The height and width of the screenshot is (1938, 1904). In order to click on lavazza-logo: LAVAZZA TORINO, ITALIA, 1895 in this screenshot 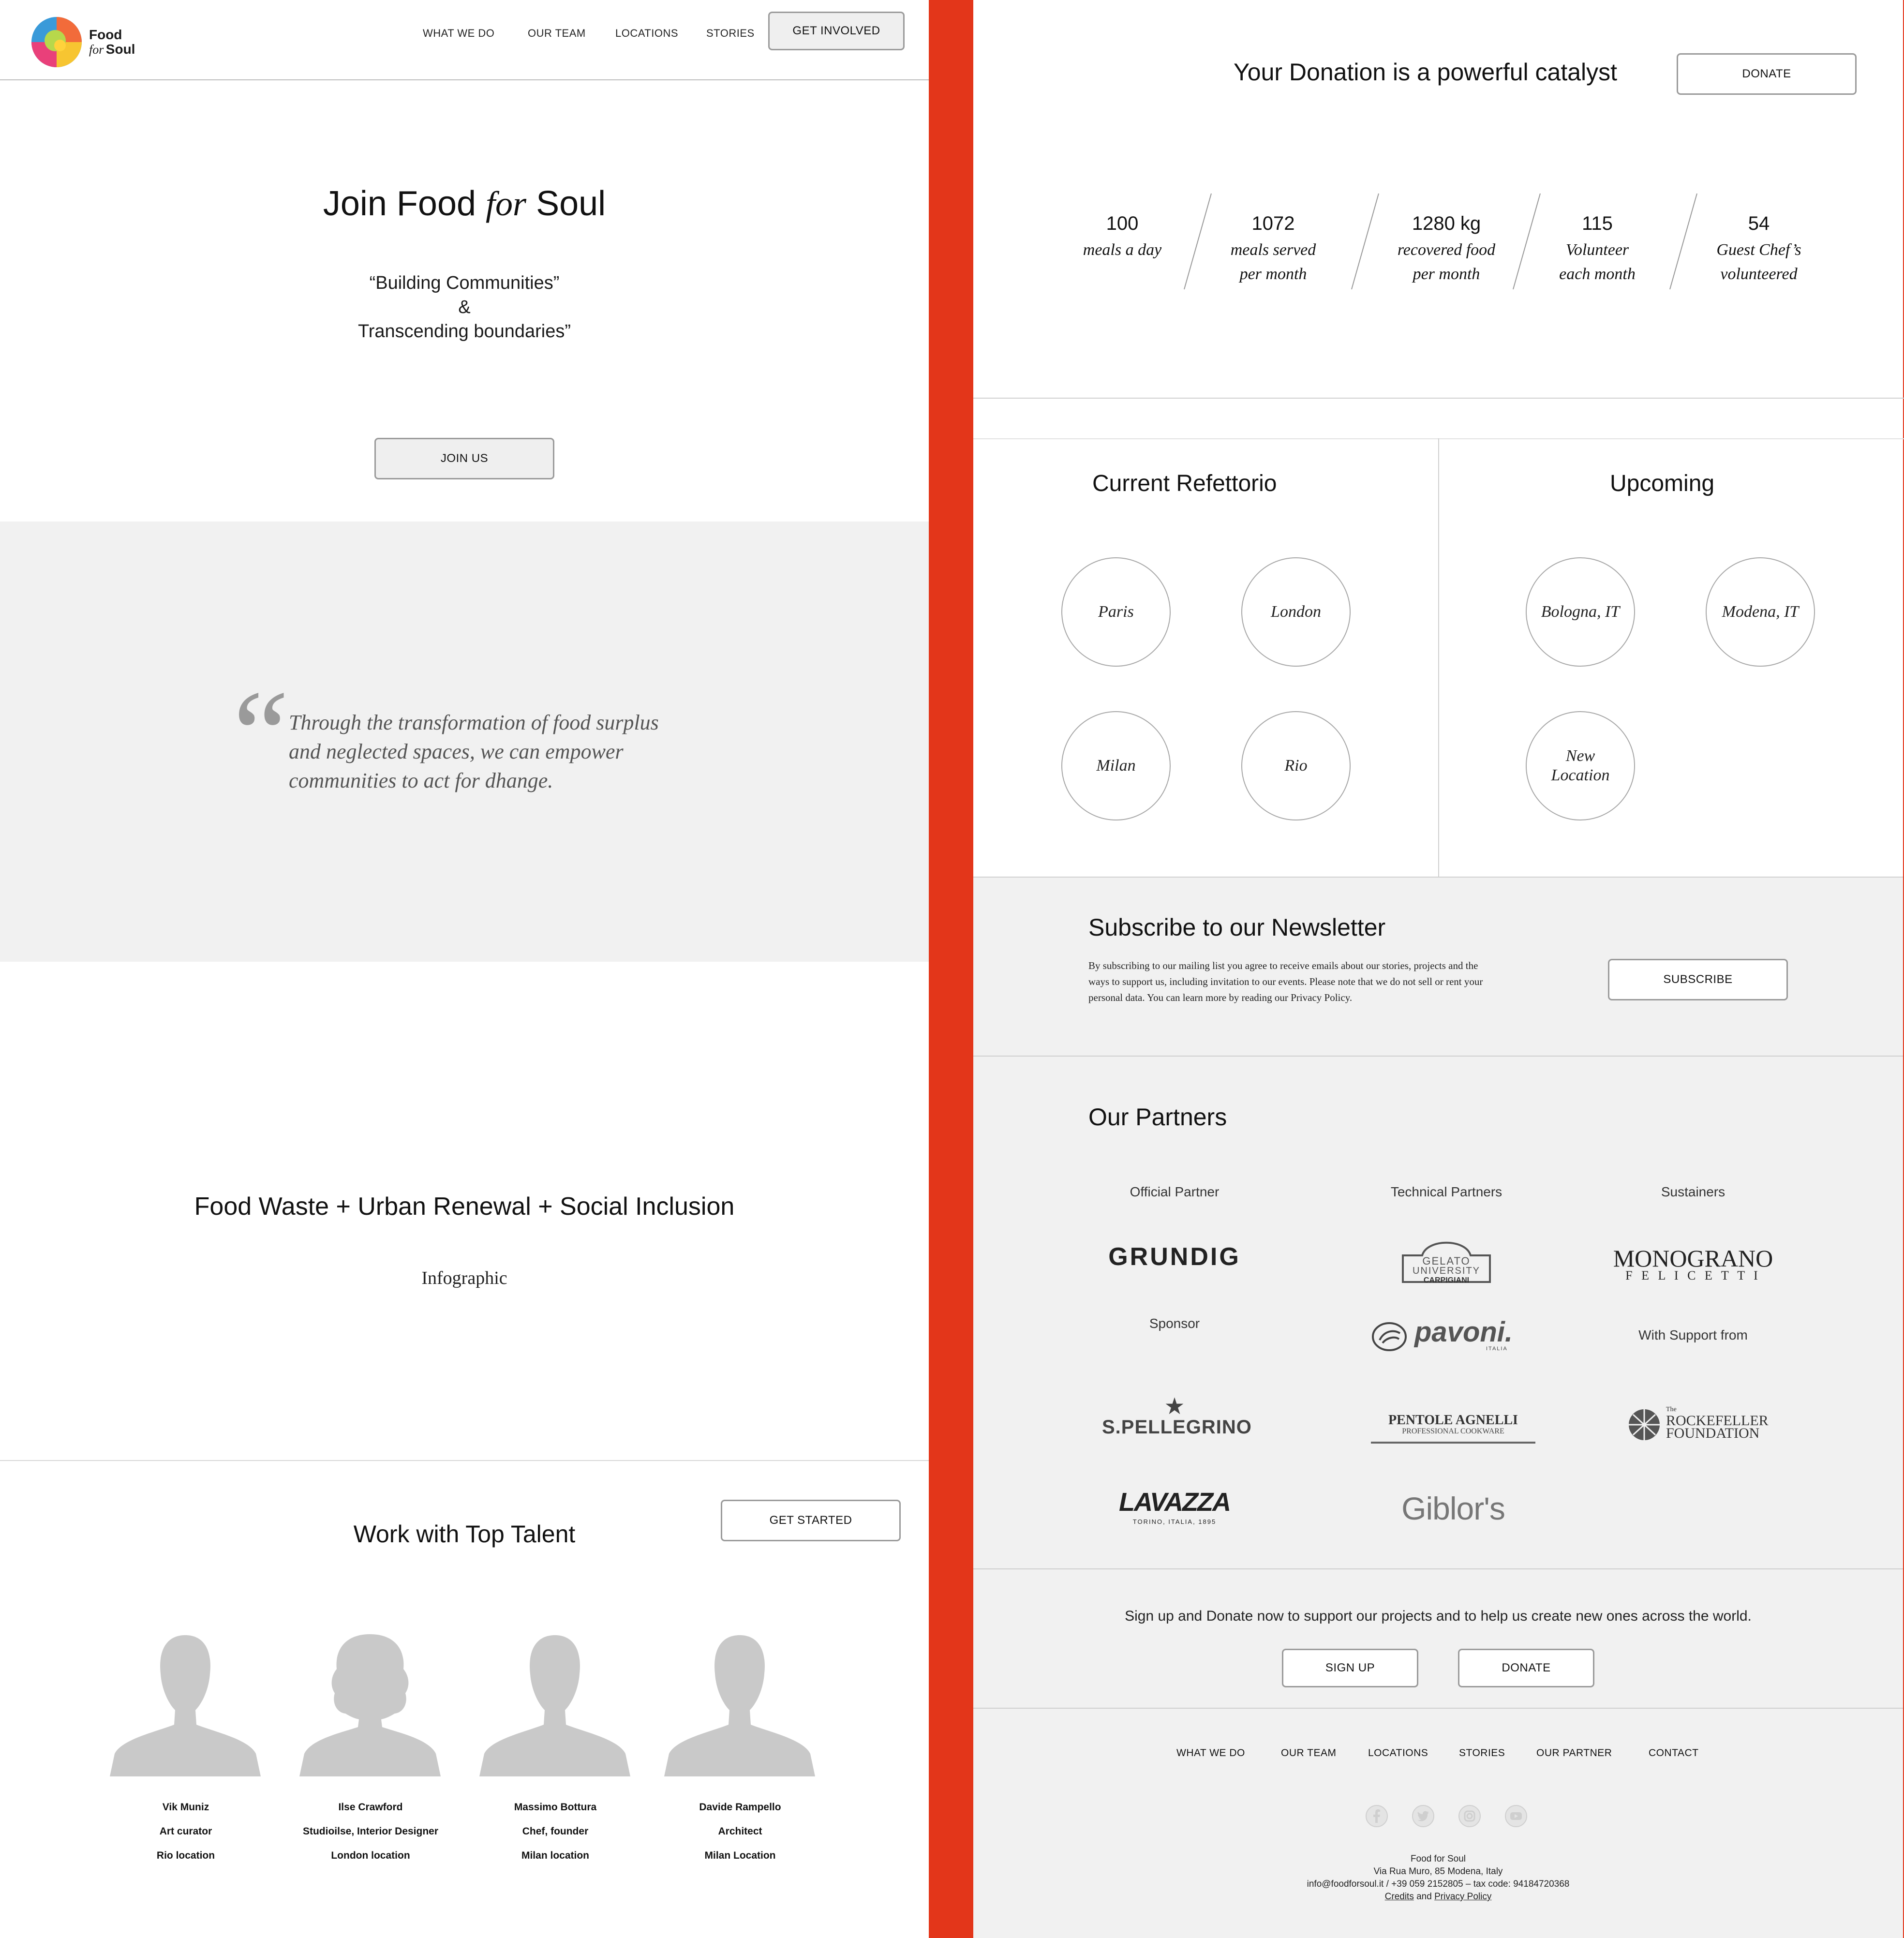, I will do `click(1174, 1509)`.